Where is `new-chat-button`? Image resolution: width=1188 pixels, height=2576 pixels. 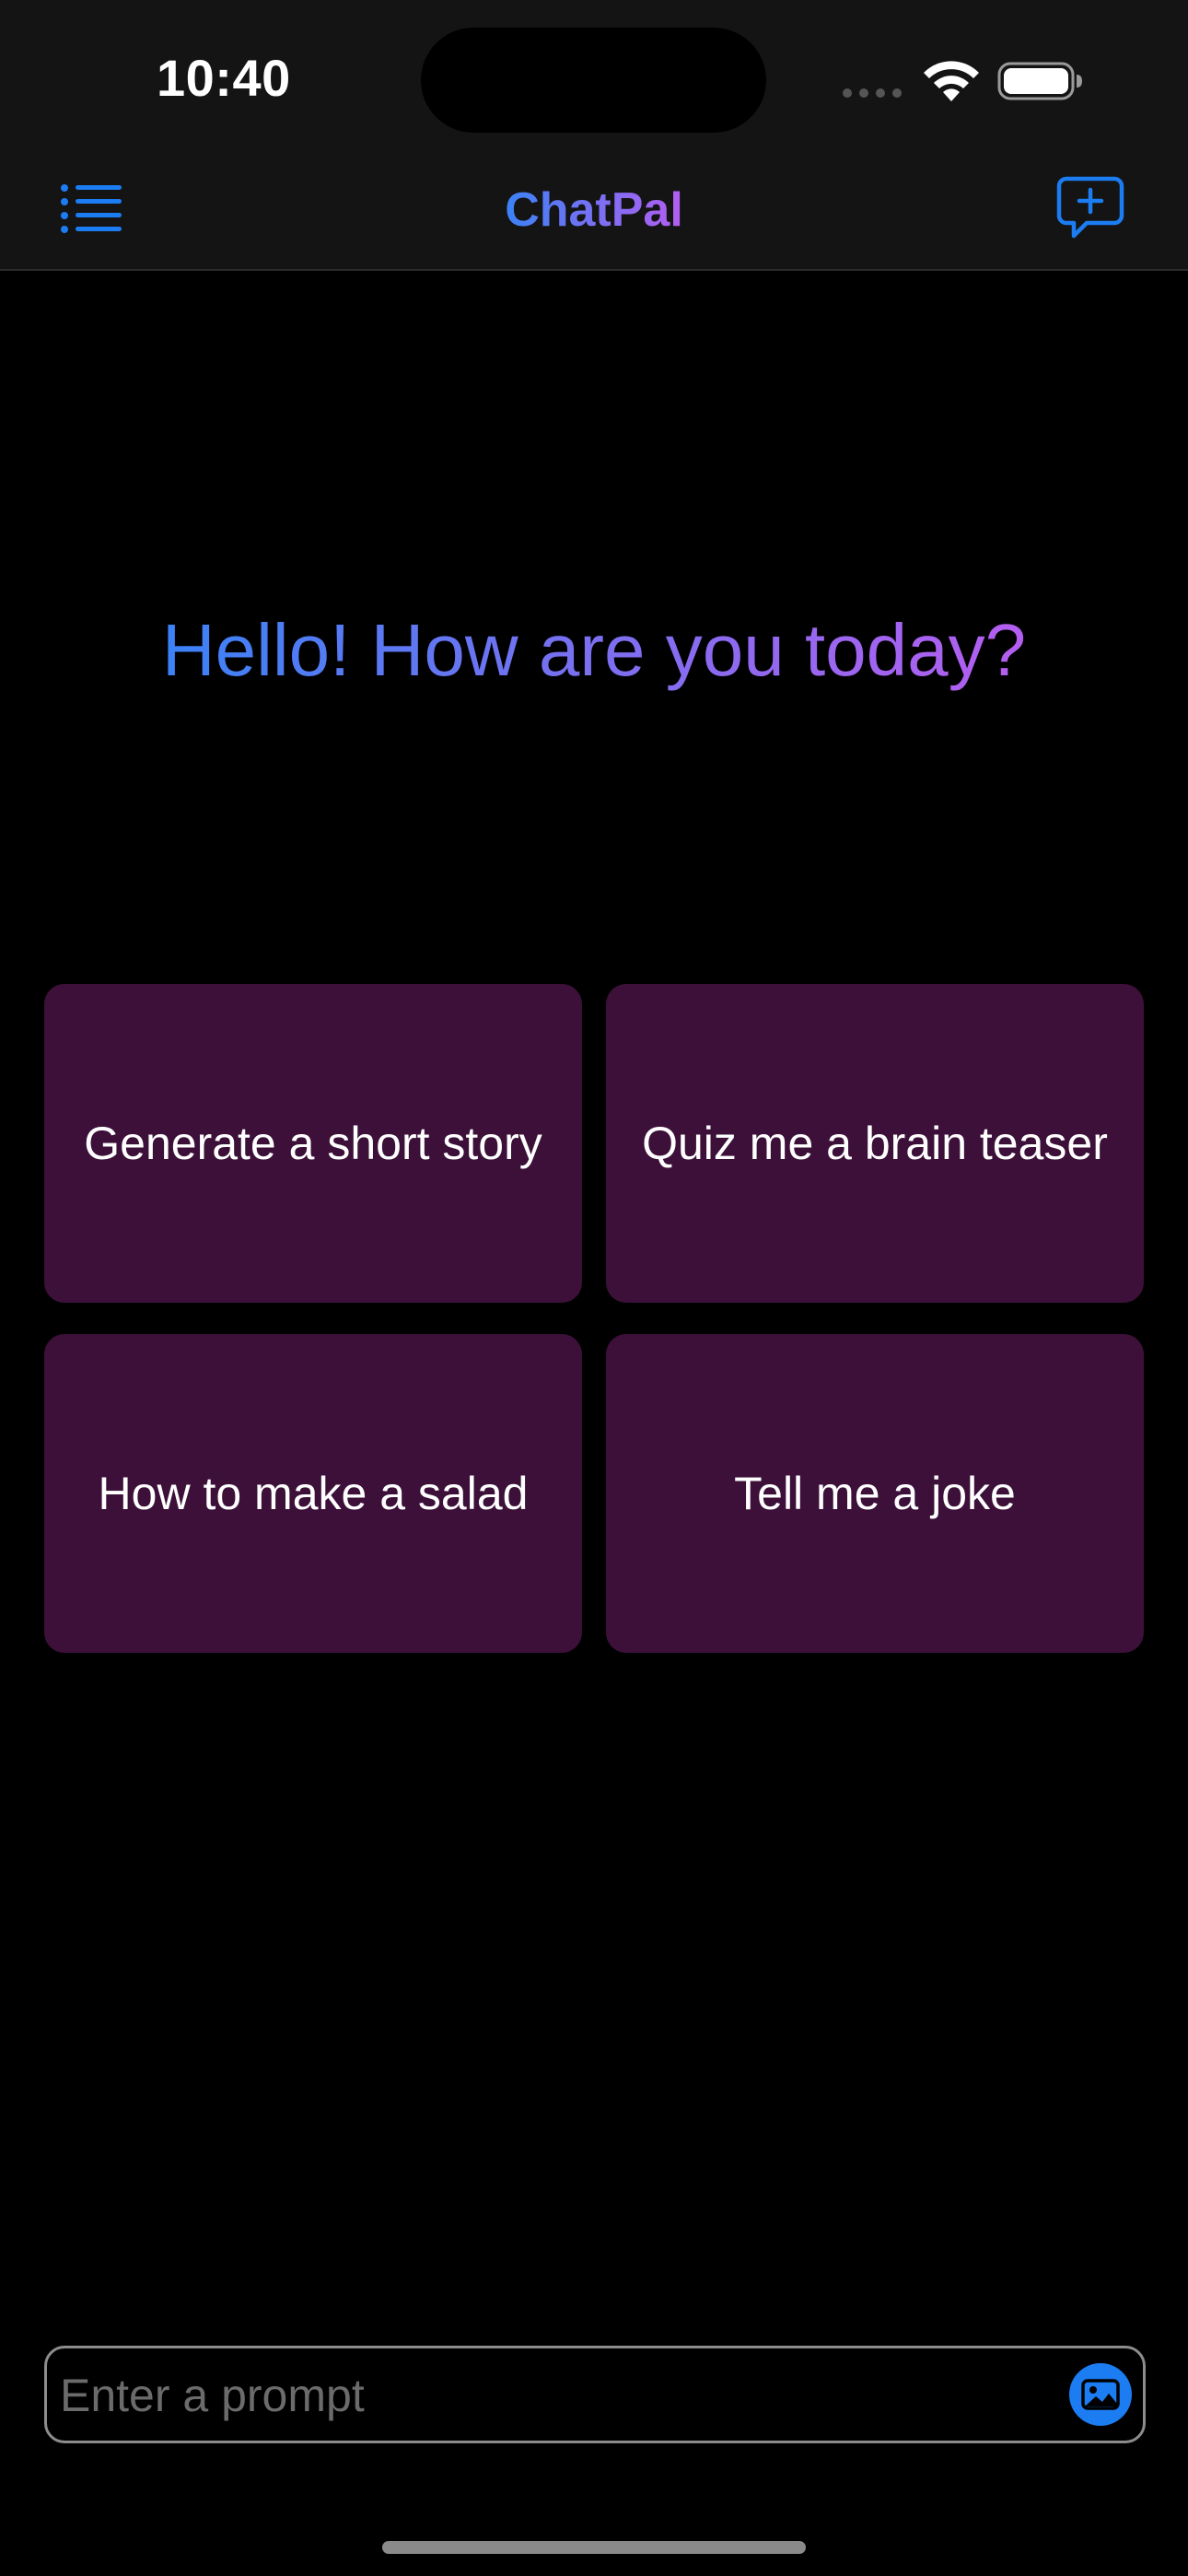 new-chat-button is located at coordinates (1090, 208).